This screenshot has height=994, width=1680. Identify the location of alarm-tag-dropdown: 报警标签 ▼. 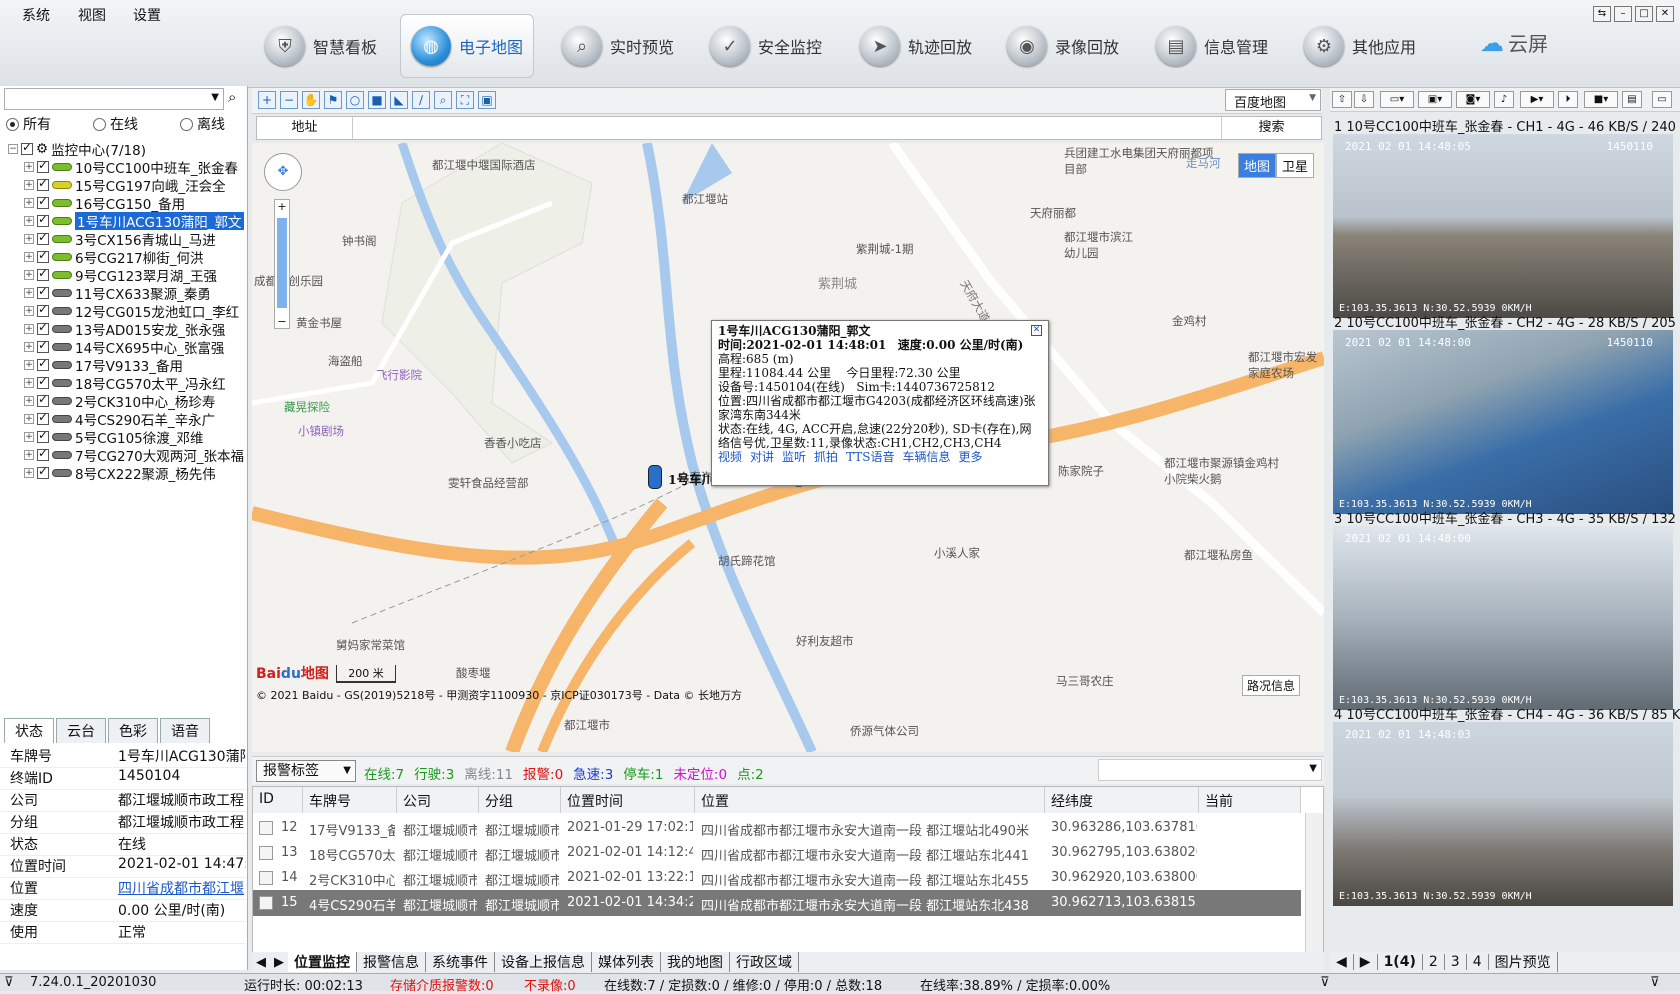
(306, 771).